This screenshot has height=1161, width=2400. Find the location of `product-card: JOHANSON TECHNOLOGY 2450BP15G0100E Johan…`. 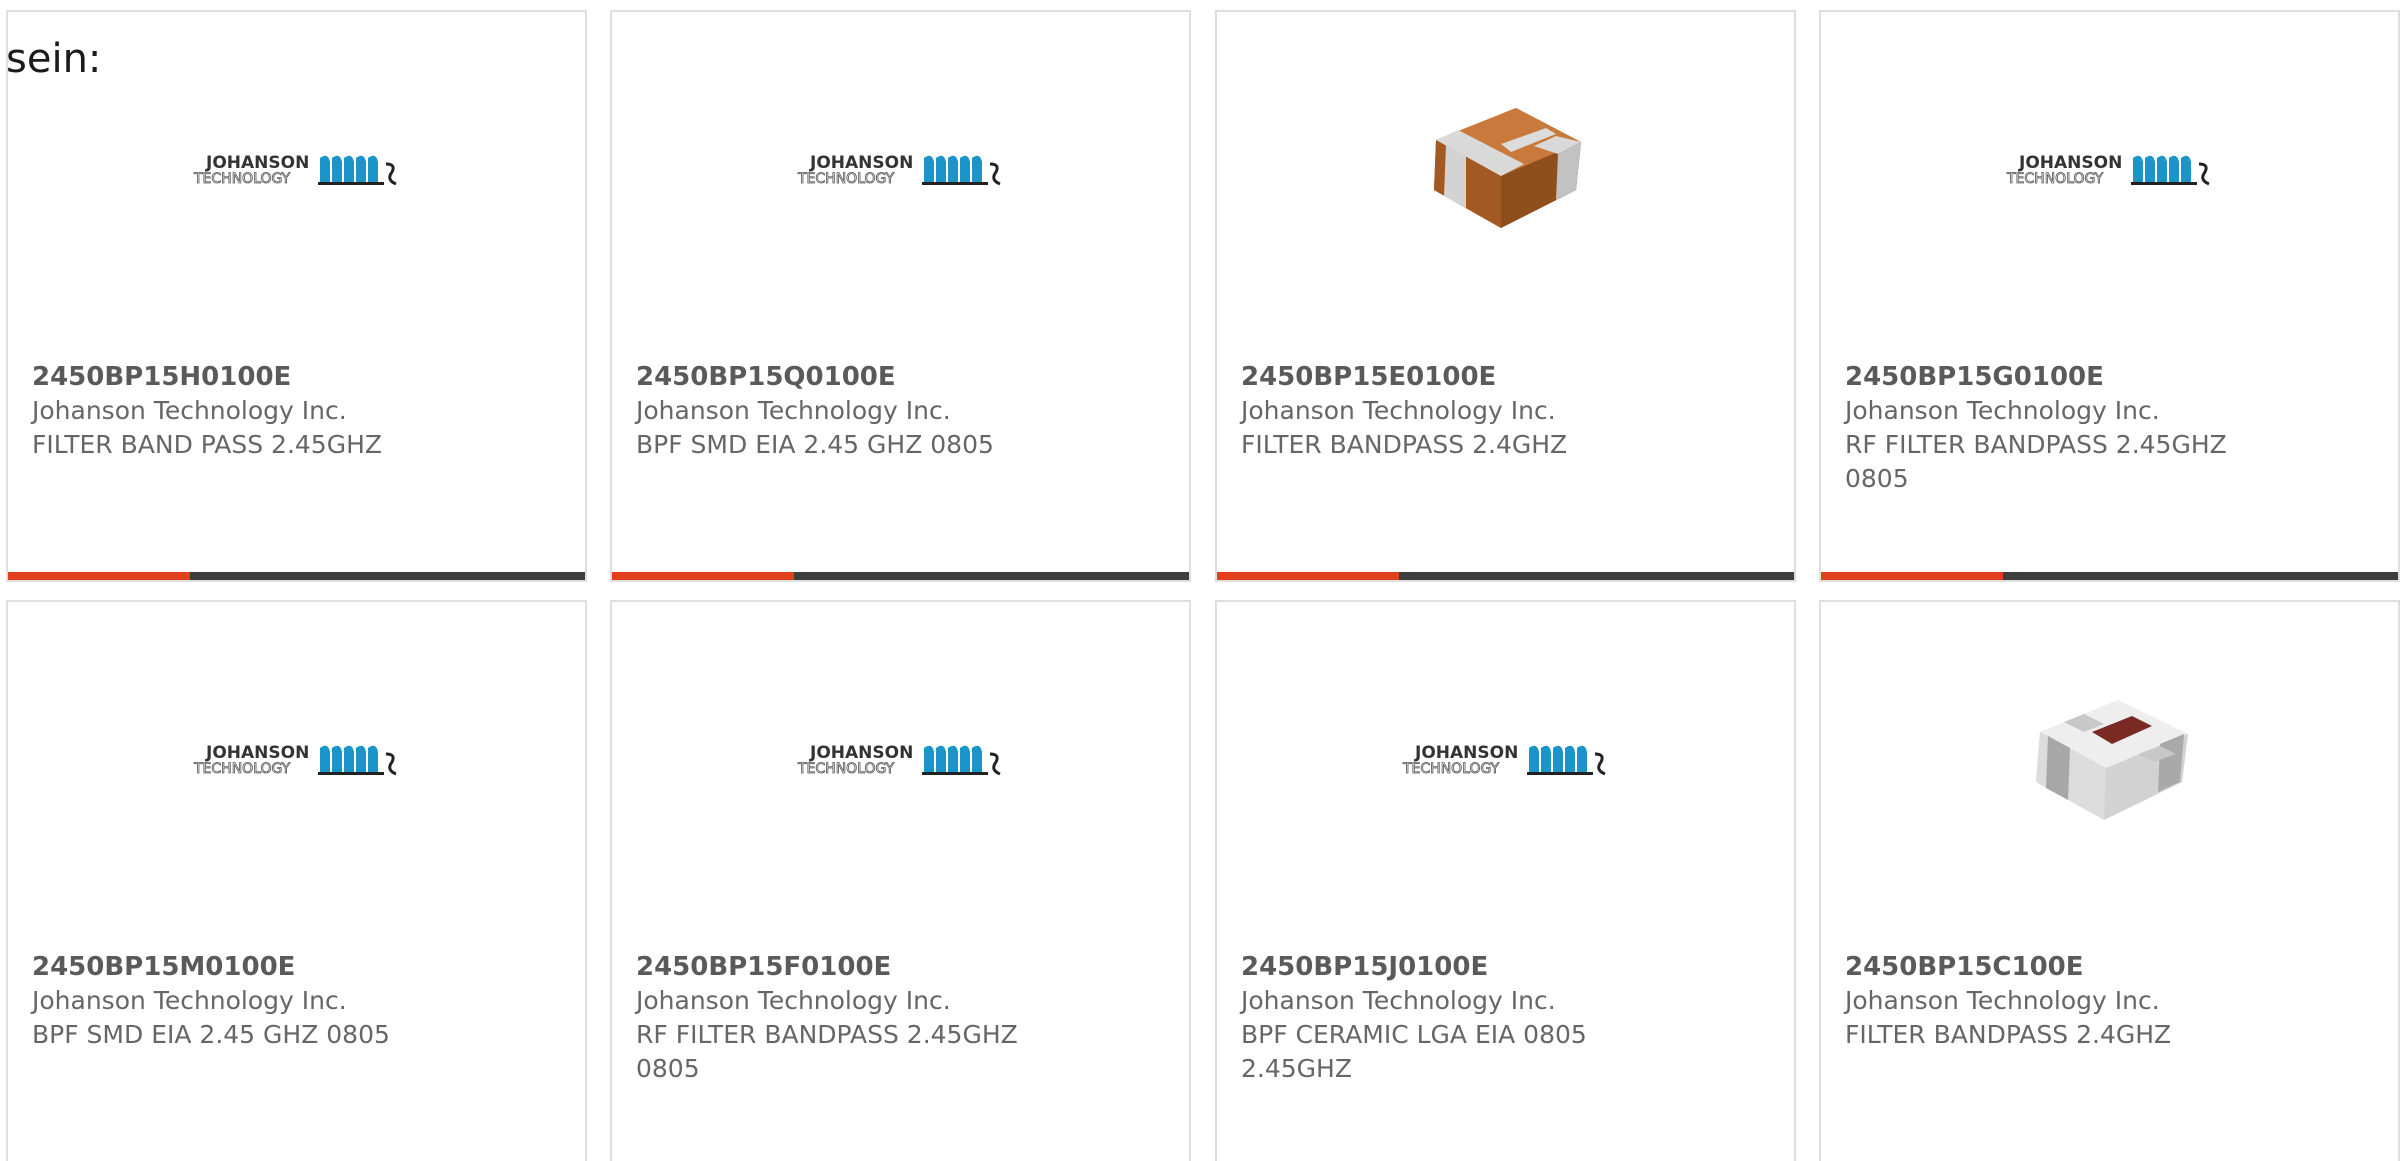

product-card: JOHANSON TECHNOLOGY 2450BP15G0100E Johan… is located at coordinates (2109, 296).